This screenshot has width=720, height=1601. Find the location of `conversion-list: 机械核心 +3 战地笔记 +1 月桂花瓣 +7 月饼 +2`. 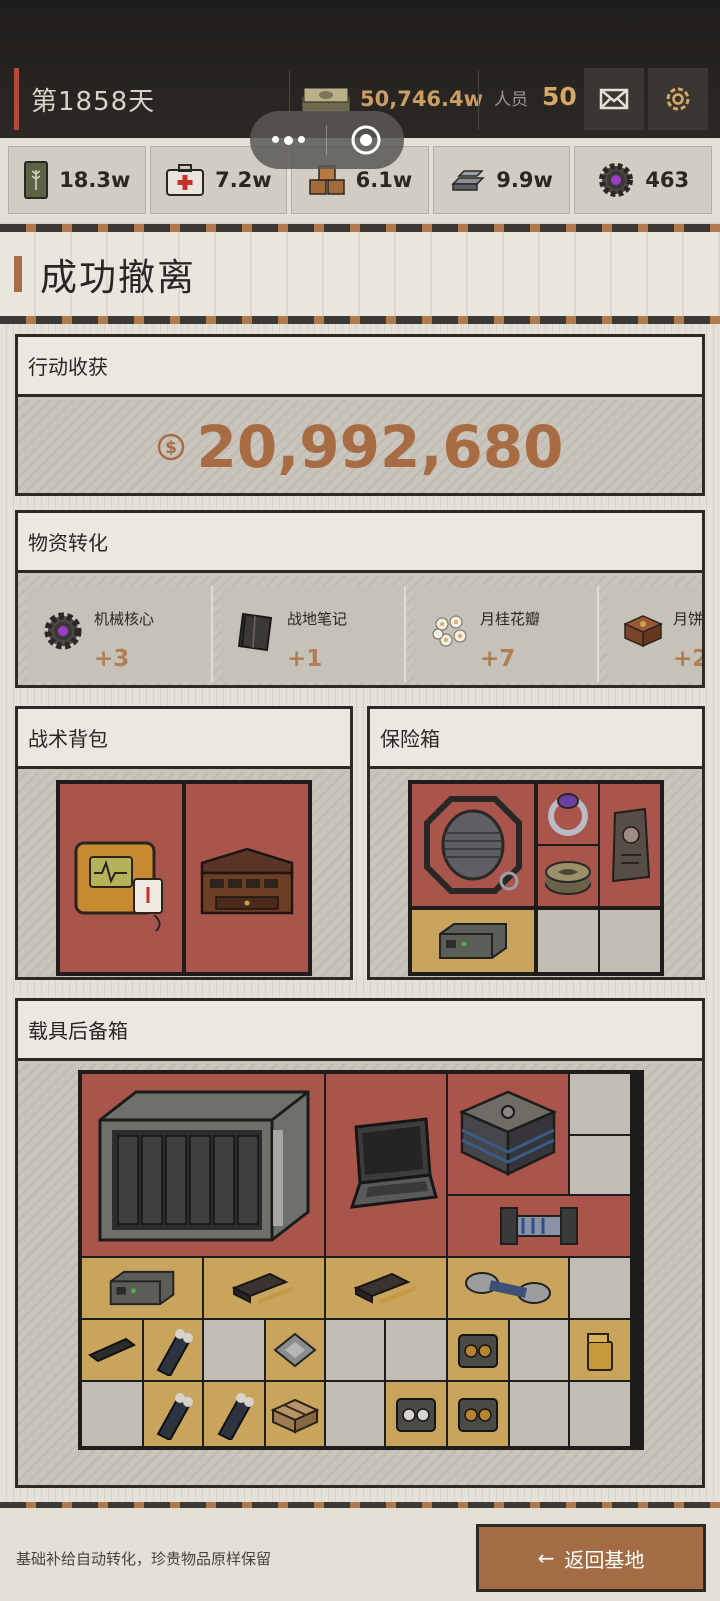

conversion-list: 机械核心 +3 战地笔记 +1 月桂花瓣 +7 月饼 +2 is located at coordinates (360, 630).